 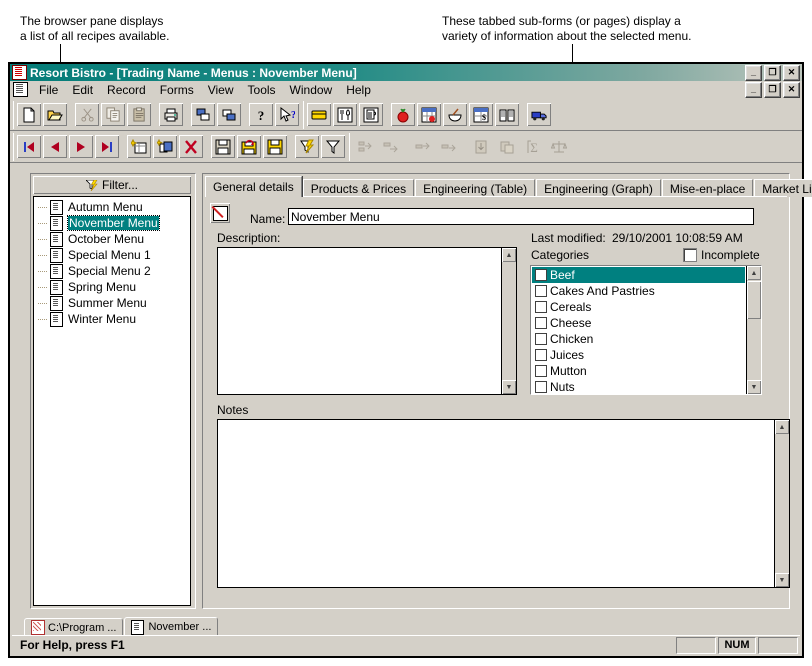 I want to click on cut-scissors-icon, so click(x=87, y=114).